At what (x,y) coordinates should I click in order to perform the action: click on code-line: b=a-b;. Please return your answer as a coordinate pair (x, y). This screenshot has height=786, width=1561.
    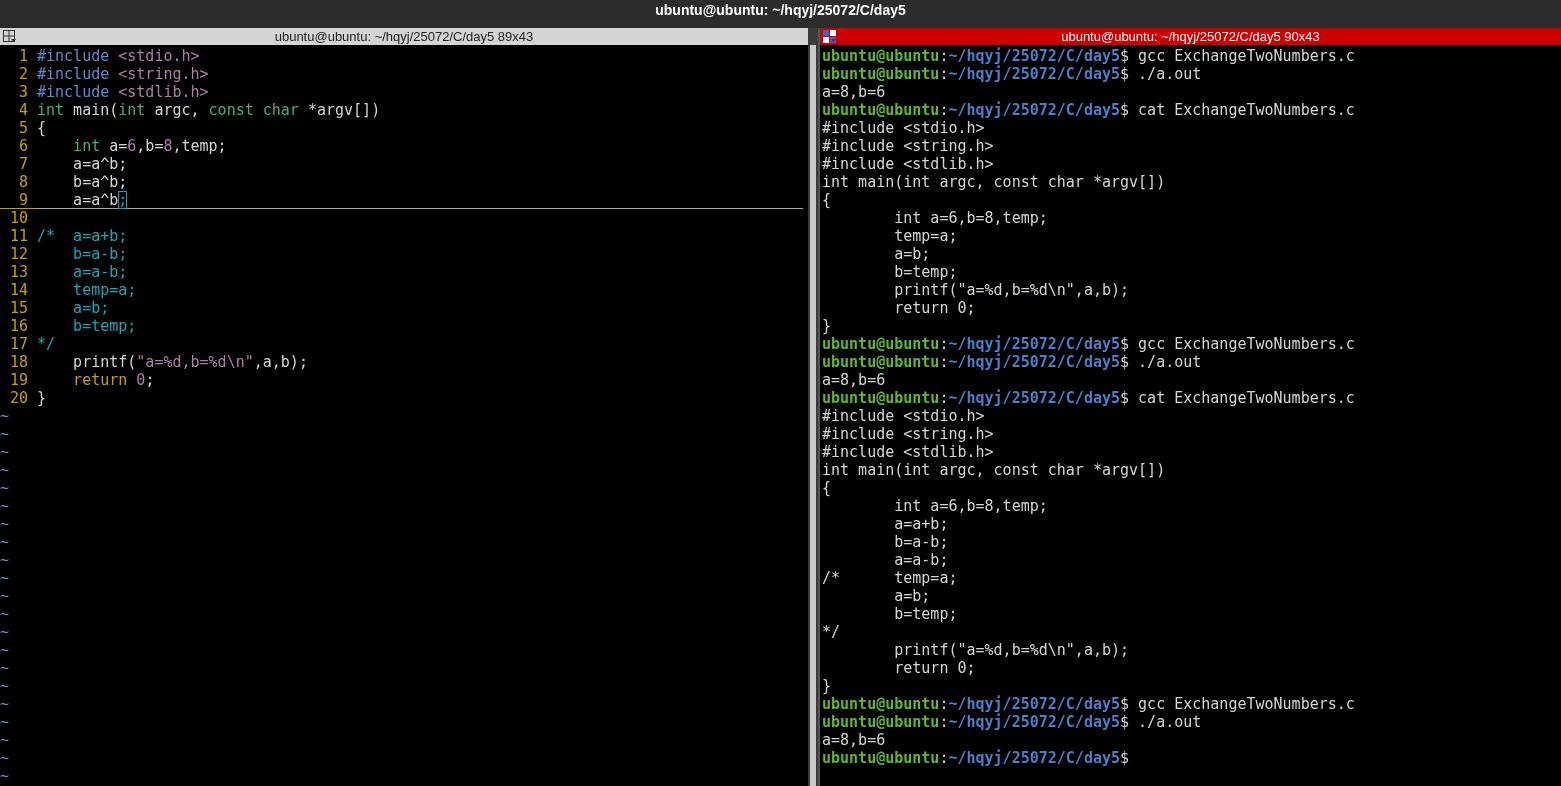
    Looking at the image, I should click on (100, 254).